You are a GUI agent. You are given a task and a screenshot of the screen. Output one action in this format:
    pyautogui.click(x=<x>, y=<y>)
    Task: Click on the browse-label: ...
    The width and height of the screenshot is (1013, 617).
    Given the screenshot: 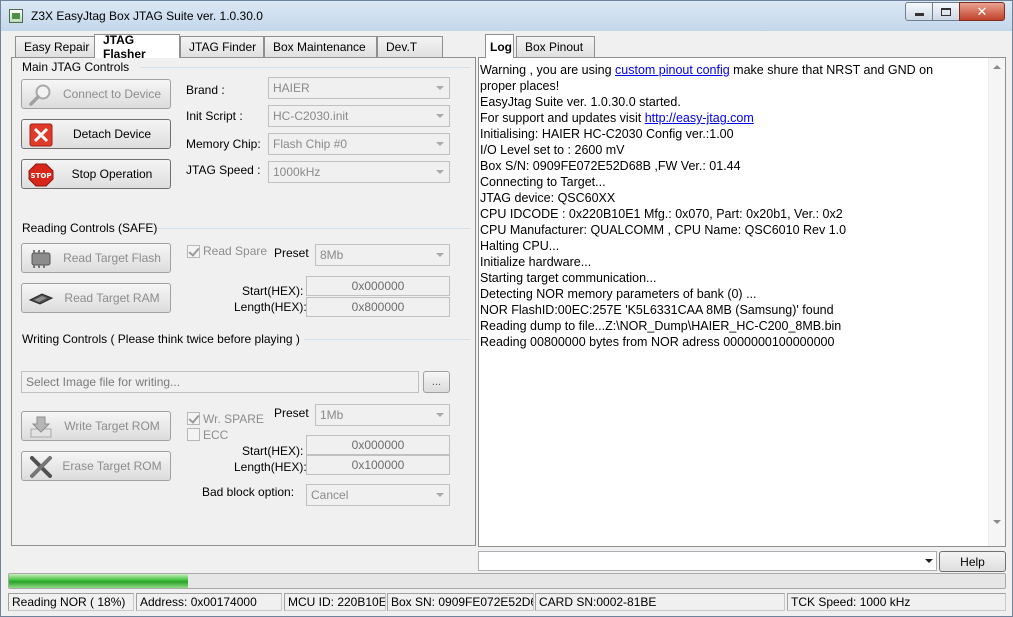 What is the action you would take?
    pyautogui.click(x=436, y=382)
    